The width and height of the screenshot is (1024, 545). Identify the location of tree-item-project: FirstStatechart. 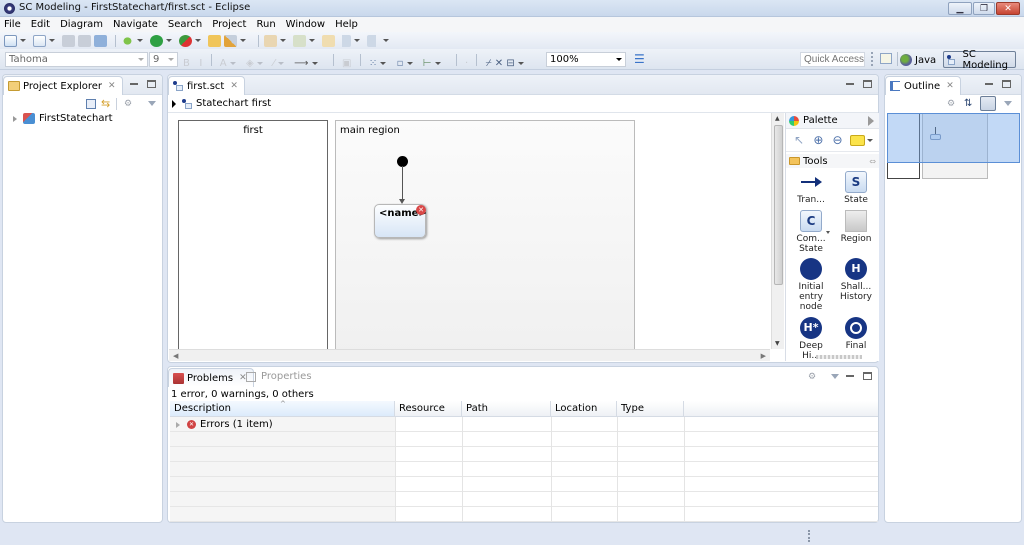
(63, 118).